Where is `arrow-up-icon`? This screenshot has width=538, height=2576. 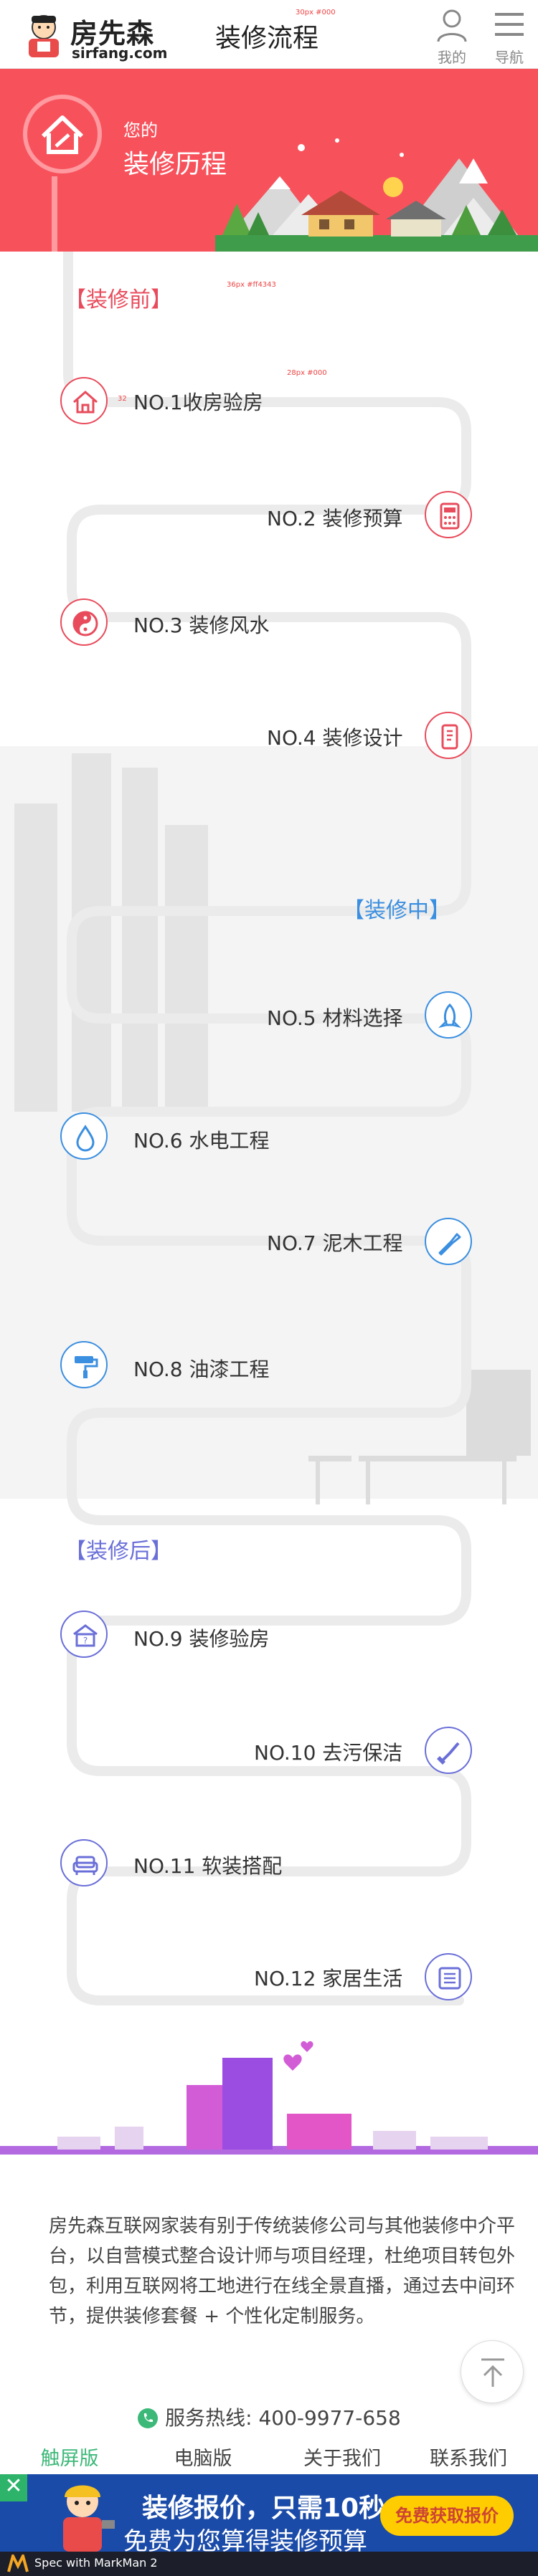
arrow-up-icon is located at coordinates (492, 2372).